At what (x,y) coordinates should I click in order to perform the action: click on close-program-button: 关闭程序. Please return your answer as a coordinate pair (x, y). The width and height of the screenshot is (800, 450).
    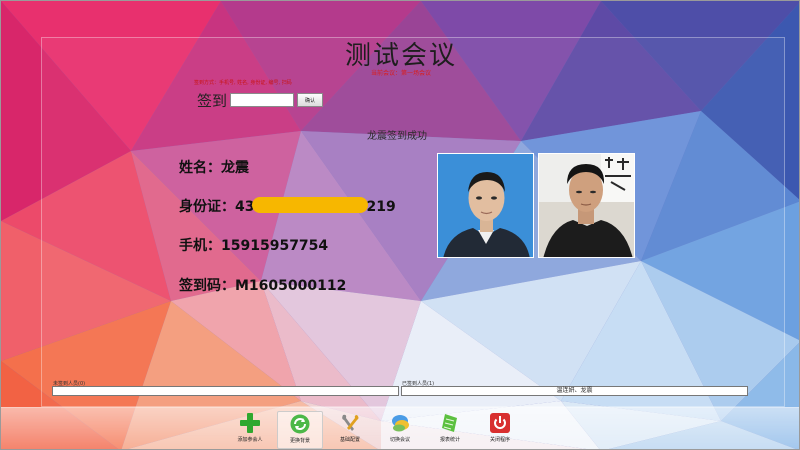
    Looking at the image, I should click on (500, 430).